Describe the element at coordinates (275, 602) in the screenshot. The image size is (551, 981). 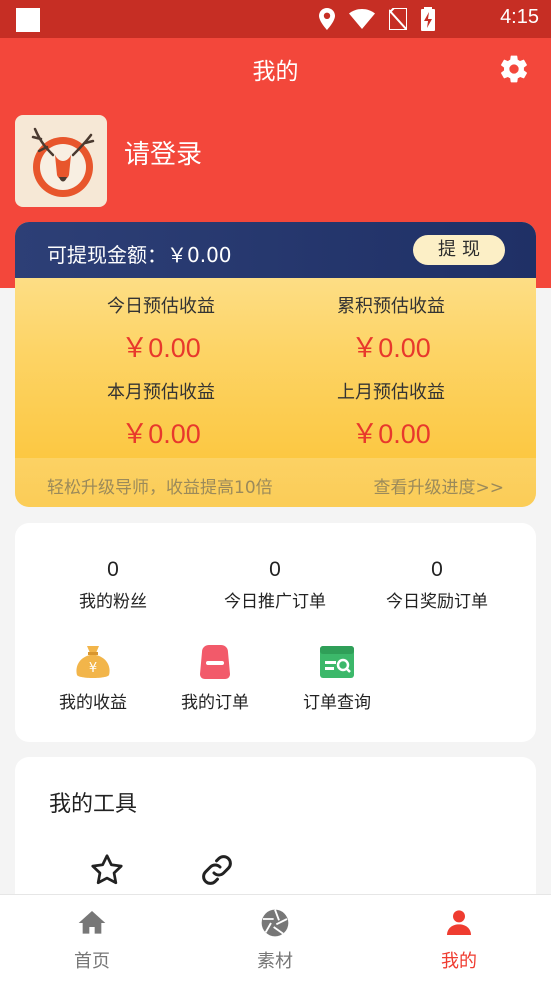
I see `promo-orders-label: 今日推广订单` at that location.